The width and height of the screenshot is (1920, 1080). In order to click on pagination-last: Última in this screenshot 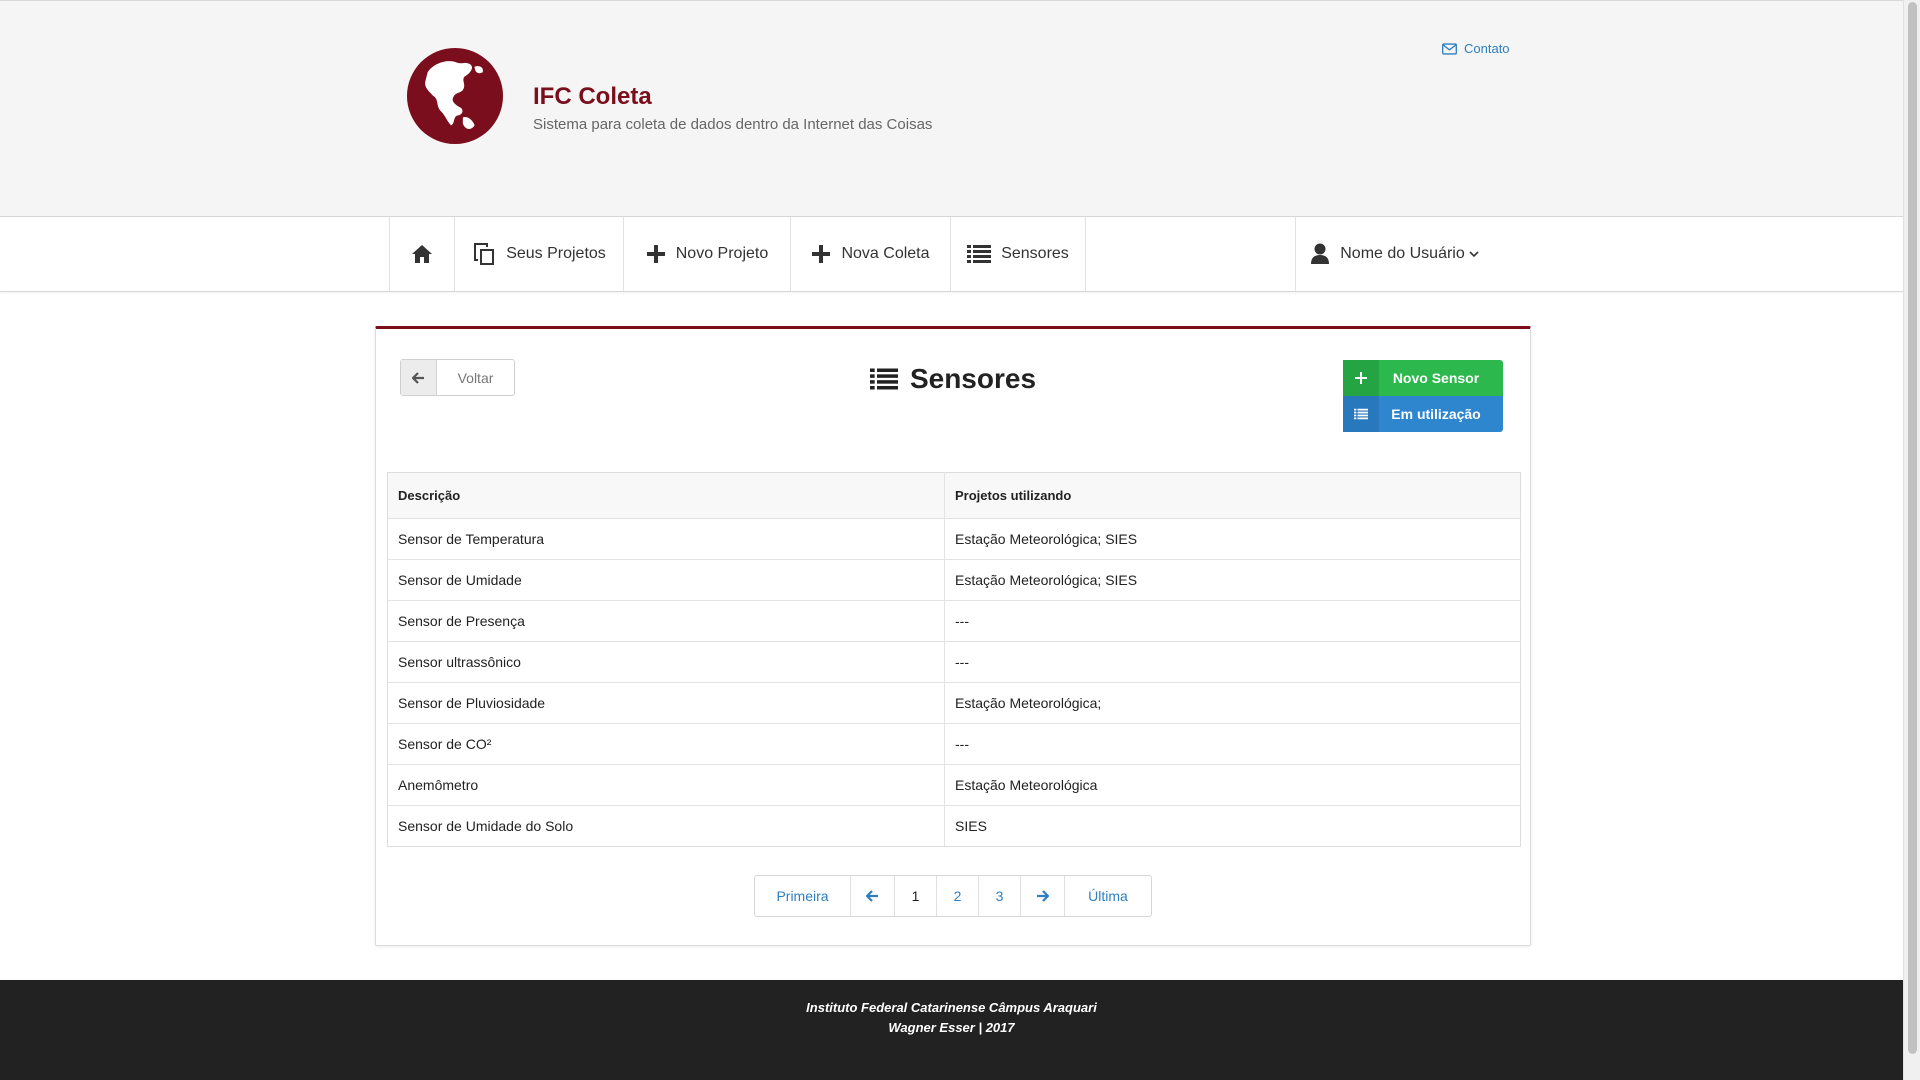, I will do `click(1108, 896)`.